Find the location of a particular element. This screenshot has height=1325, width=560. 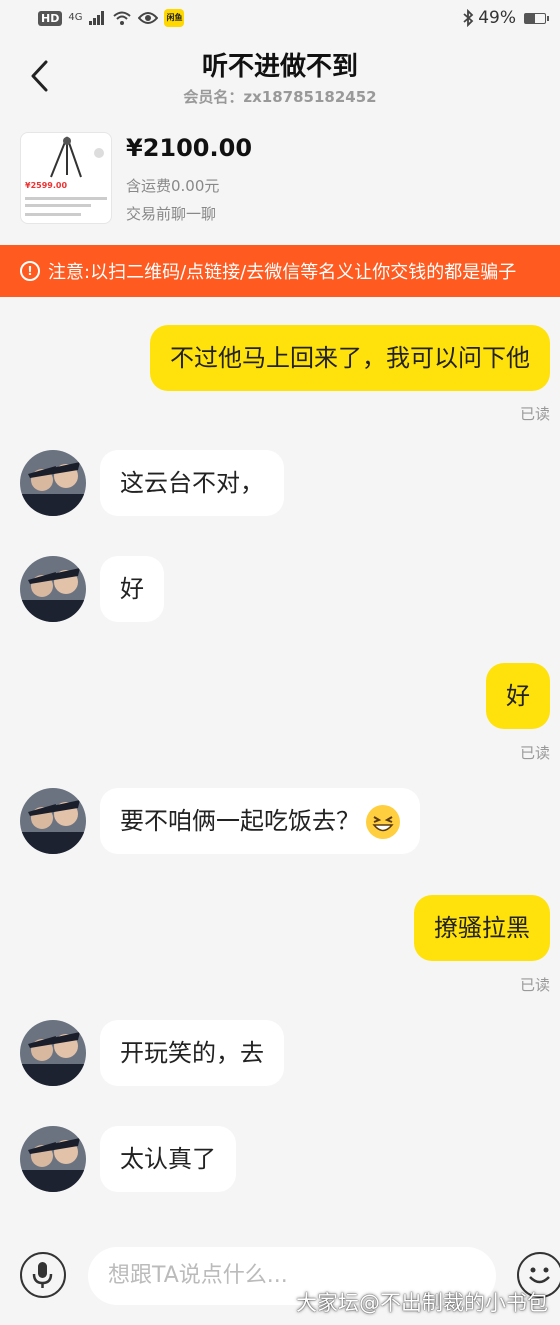

message-bubble-sent: 好 is located at coordinates (518, 696).